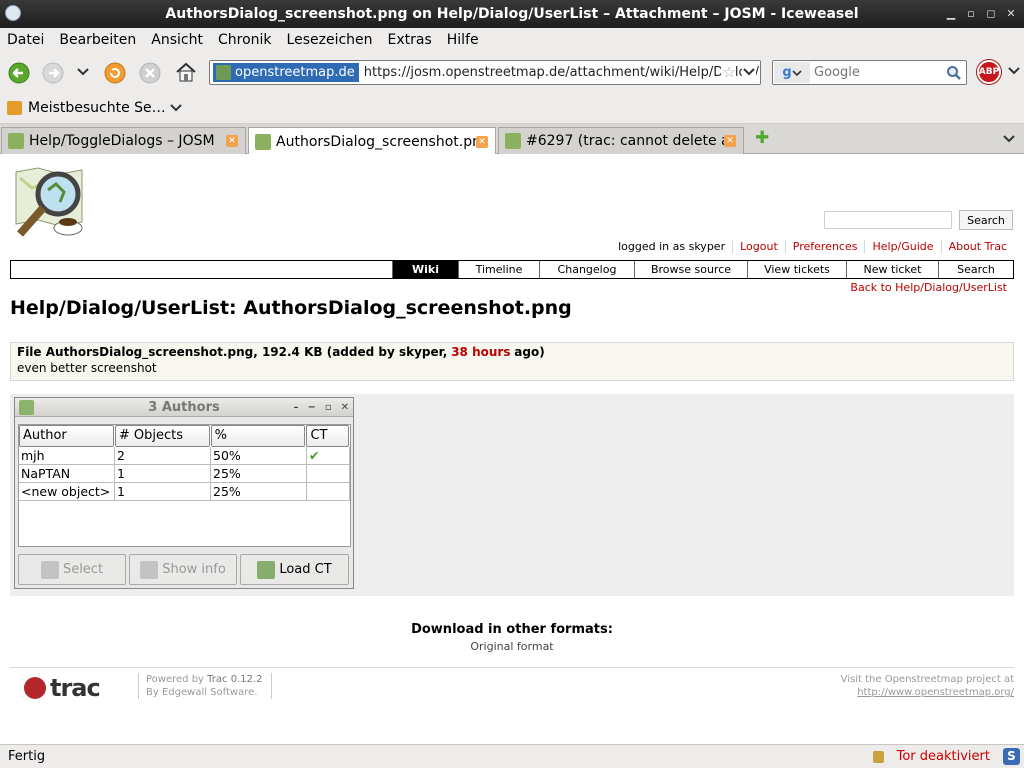 This screenshot has width=1024, height=768. I want to click on cell-author: mjh, so click(67, 456).